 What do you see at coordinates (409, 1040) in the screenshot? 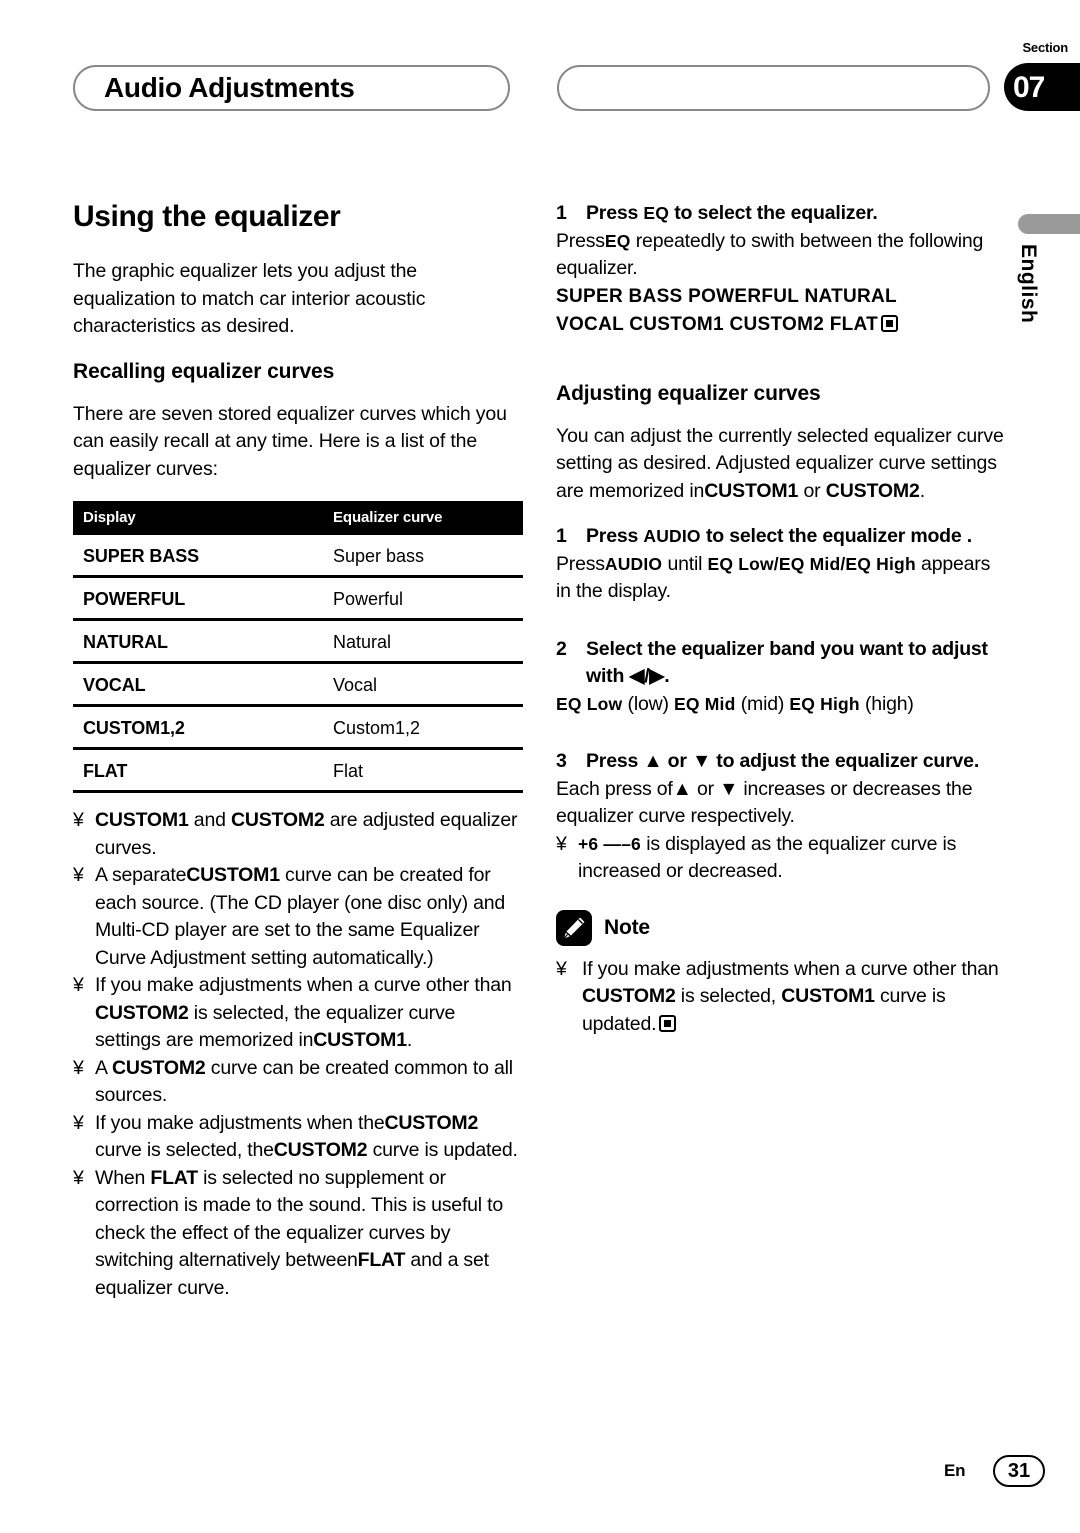
I see `text-run: .` at bounding box center [409, 1040].